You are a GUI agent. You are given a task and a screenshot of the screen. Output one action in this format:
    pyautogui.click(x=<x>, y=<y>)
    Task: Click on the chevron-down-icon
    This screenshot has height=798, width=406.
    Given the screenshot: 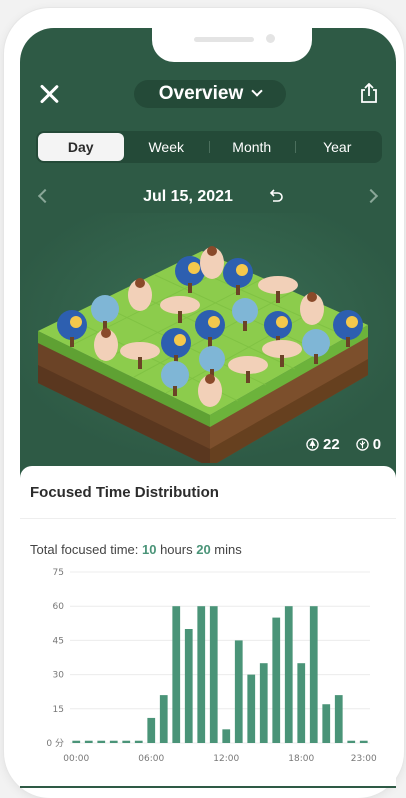 What is the action you would take?
    pyautogui.click(x=257, y=91)
    